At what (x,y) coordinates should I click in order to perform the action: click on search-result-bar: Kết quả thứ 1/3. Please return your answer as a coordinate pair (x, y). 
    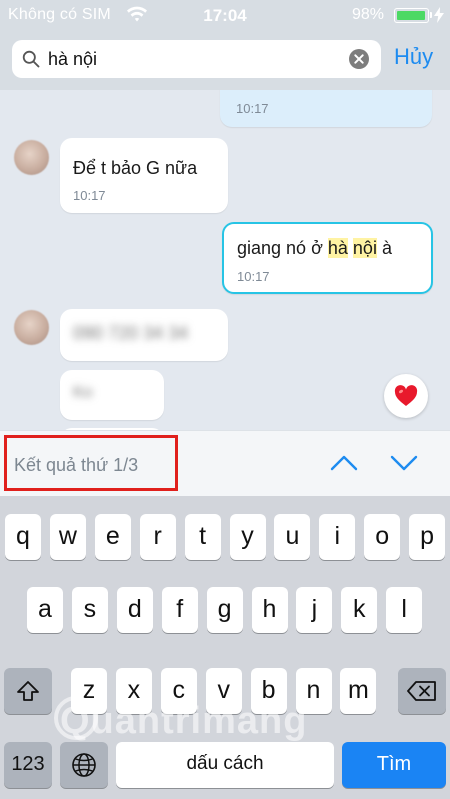
    Looking at the image, I should click on (225, 463).